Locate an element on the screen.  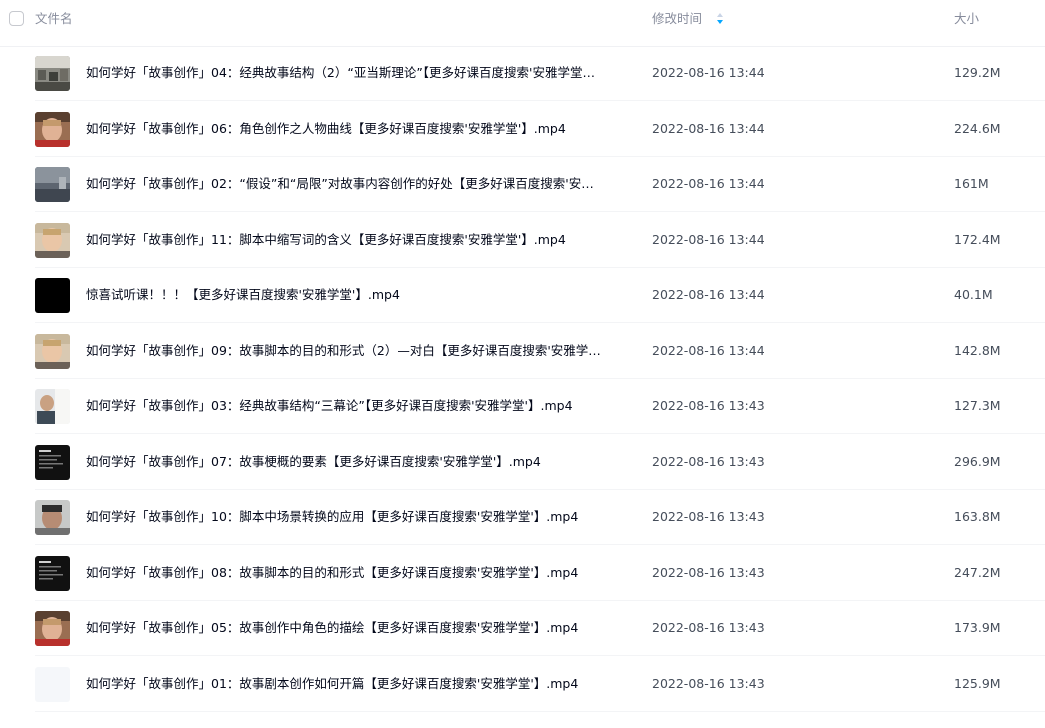
sort-icon is located at coordinates (720, 18).